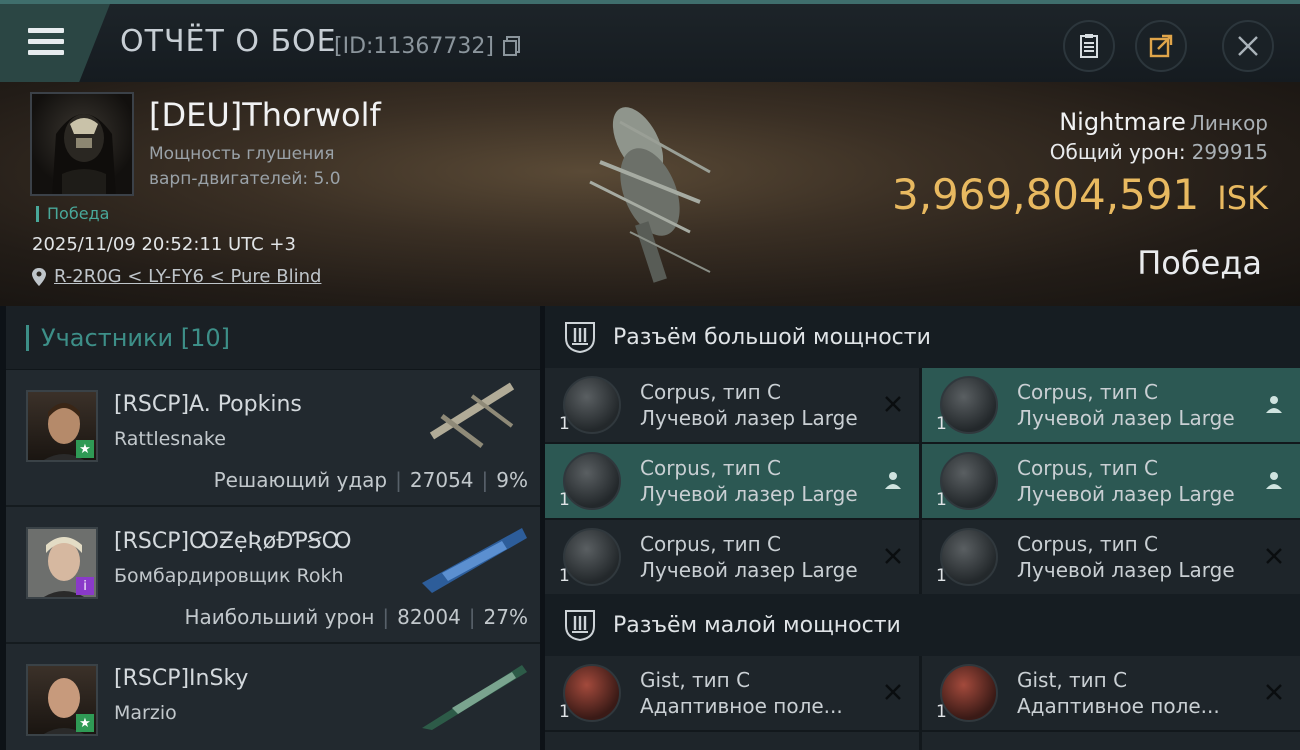 The height and width of the screenshot is (750, 1300). I want to click on total-damage: Общий урон: 299915, so click(1159, 152).